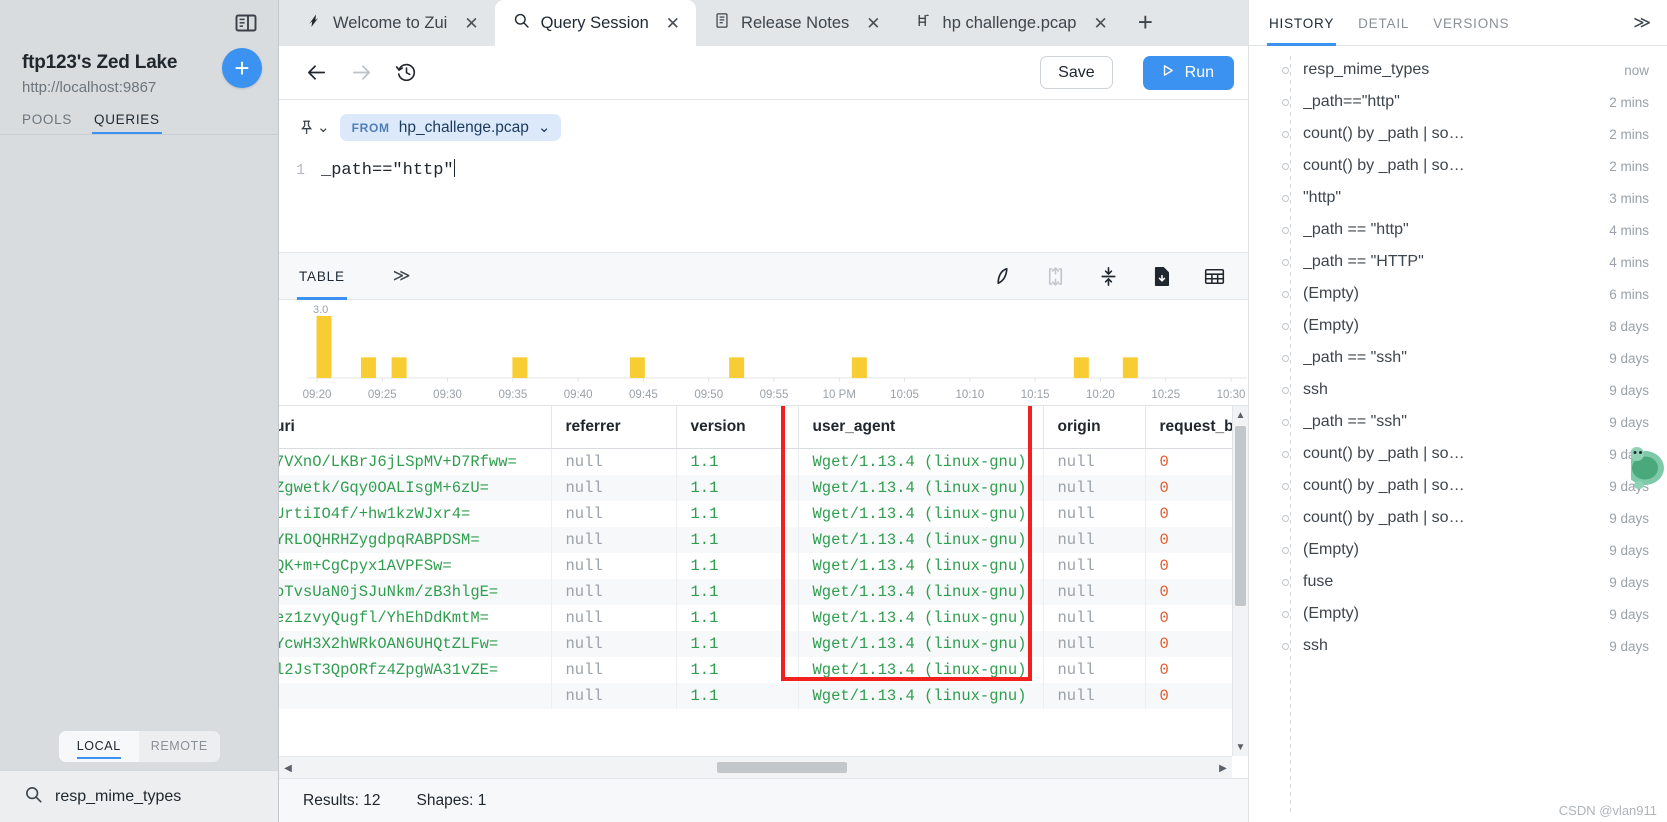 This screenshot has height=822, width=1667. Describe the element at coordinates (782, 767) in the screenshot. I see `horizontal-scroll-thumb` at that location.